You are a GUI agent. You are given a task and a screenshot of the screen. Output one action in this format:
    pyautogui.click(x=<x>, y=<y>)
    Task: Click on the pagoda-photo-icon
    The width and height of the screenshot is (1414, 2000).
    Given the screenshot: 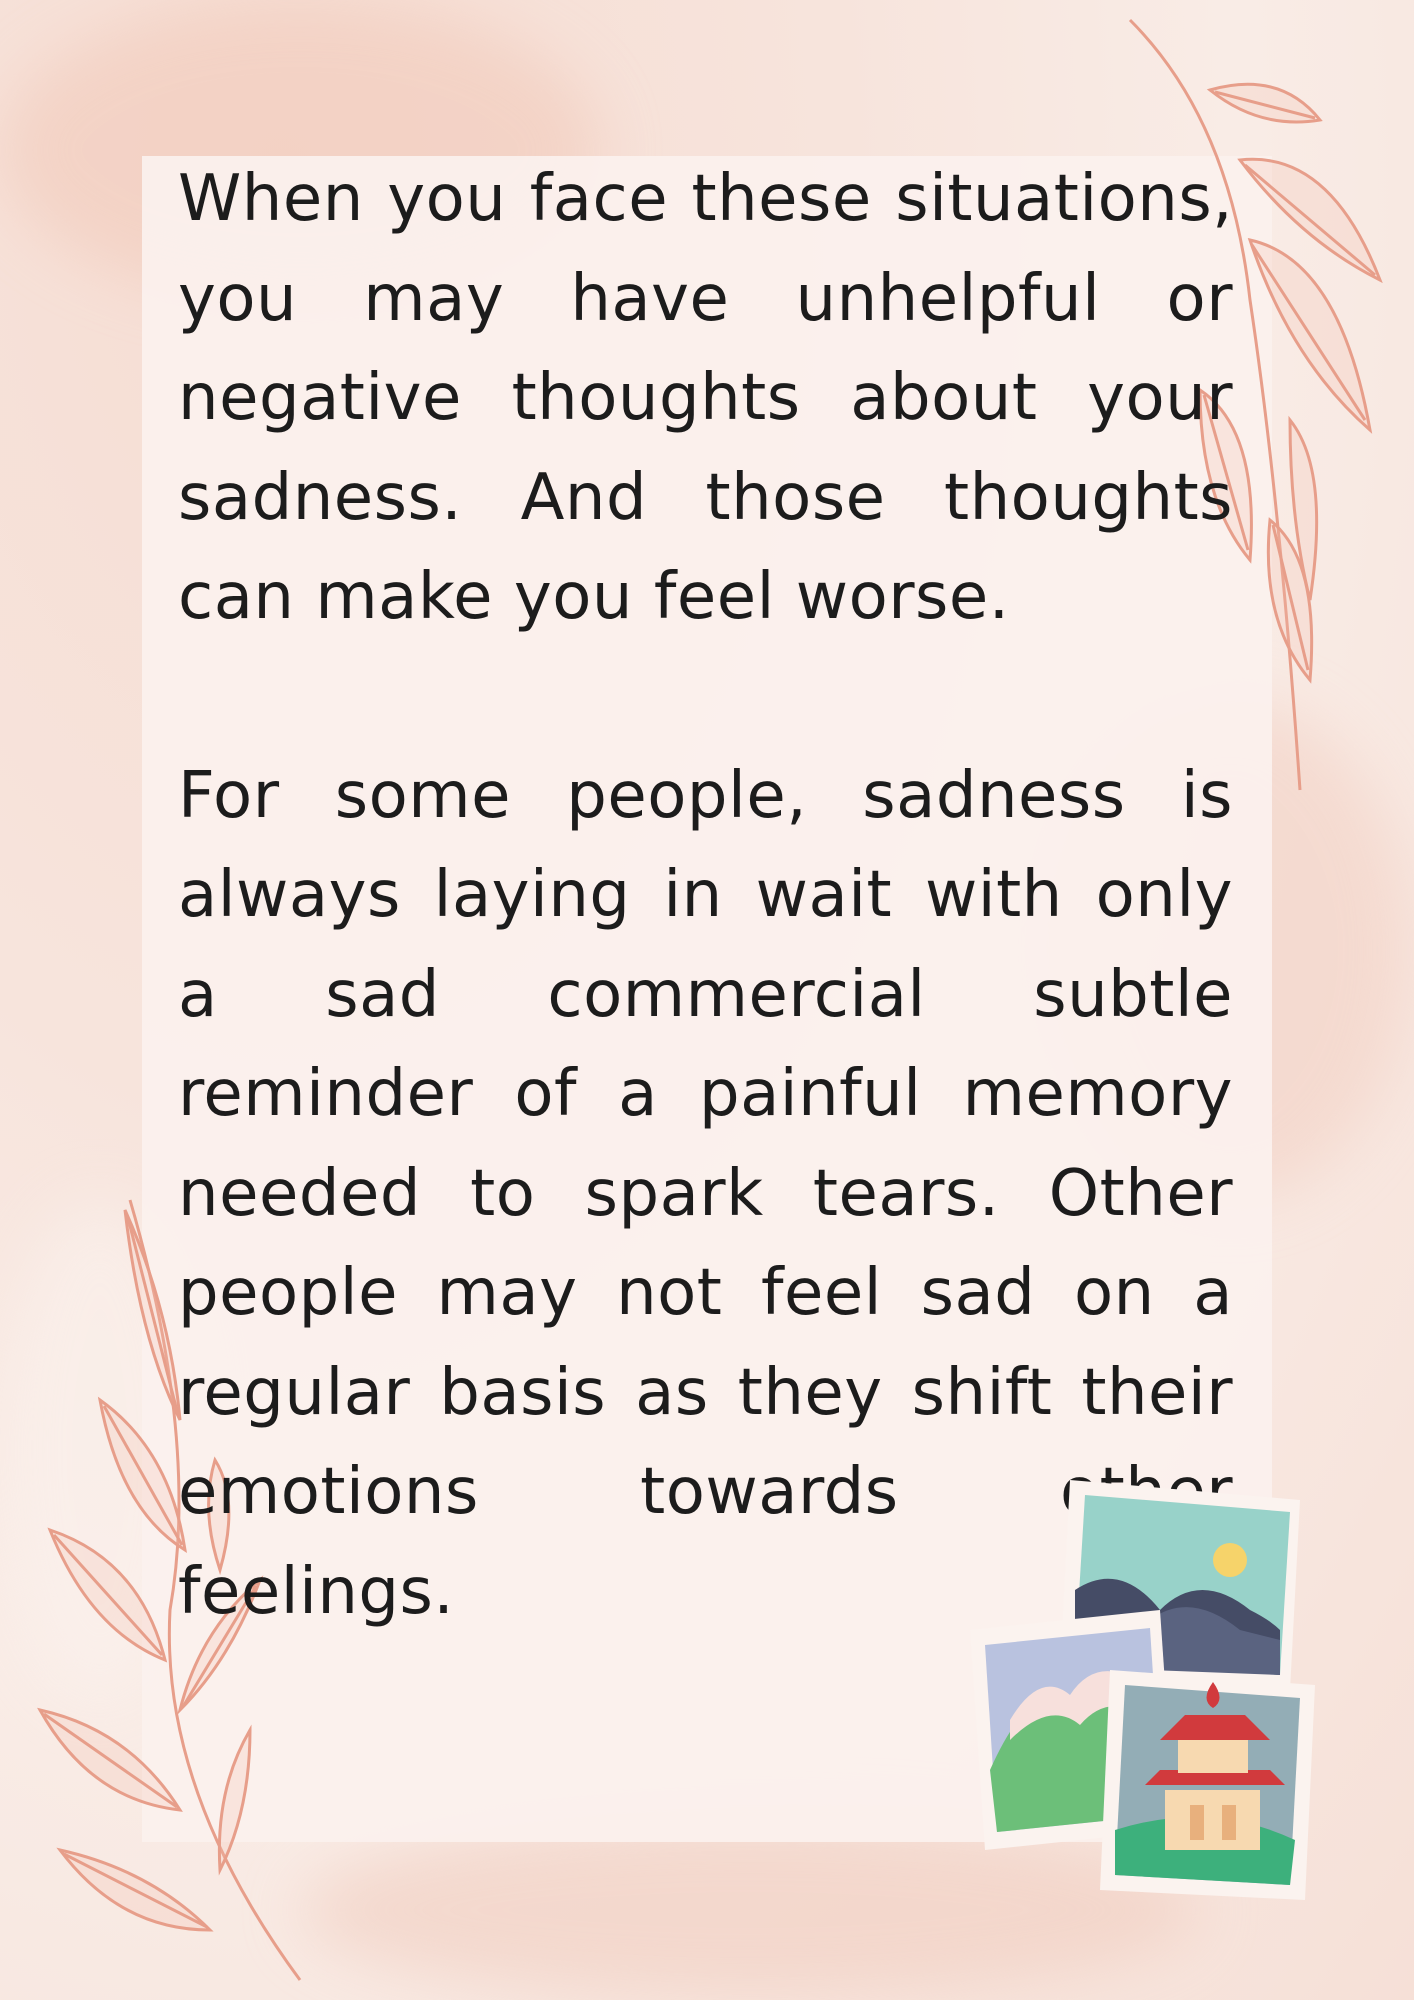 What is the action you would take?
    pyautogui.click(x=1207, y=1785)
    